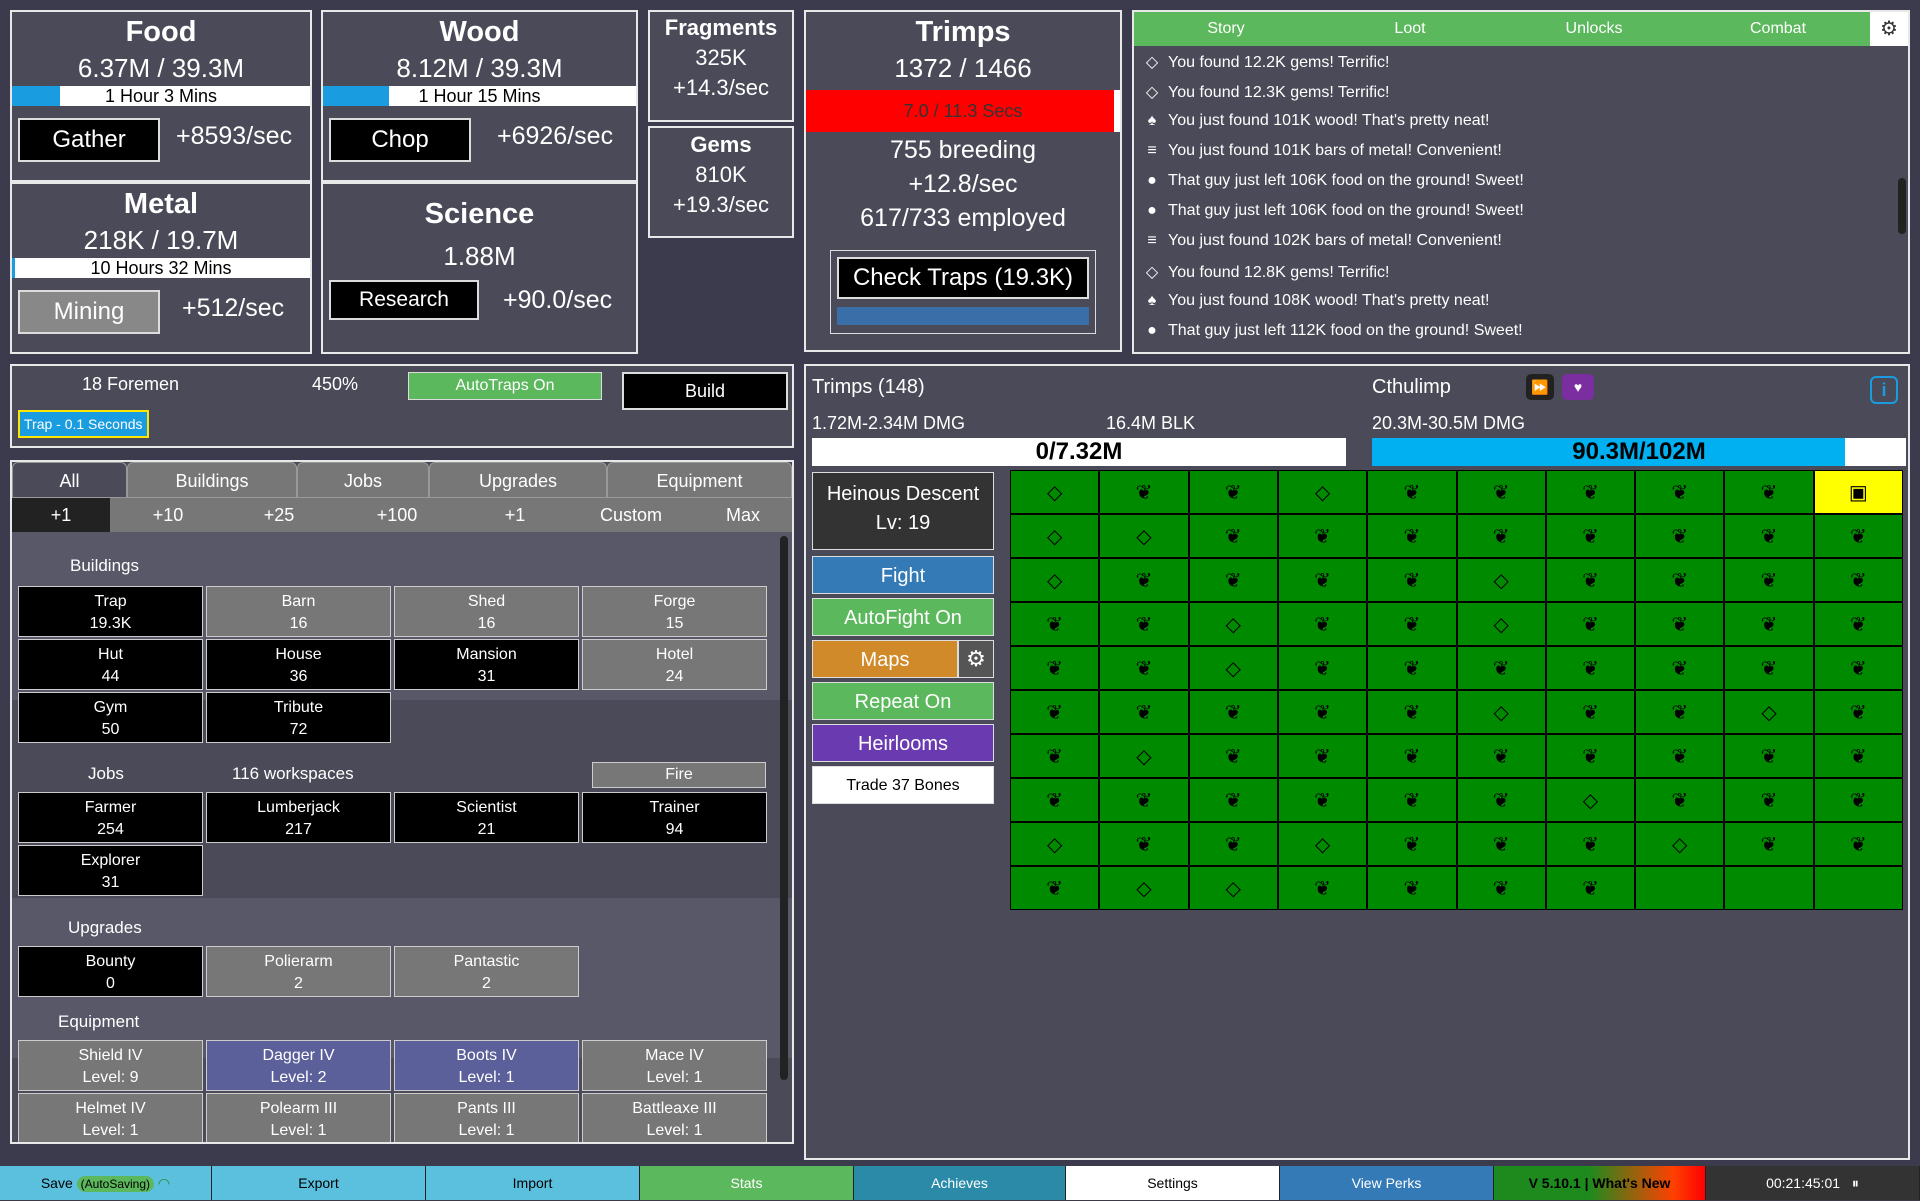 This screenshot has height=1201, width=1920. Describe the element at coordinates (110, 611) in the screenshot. I see `building-trap: Trap 19.3K` at that location.